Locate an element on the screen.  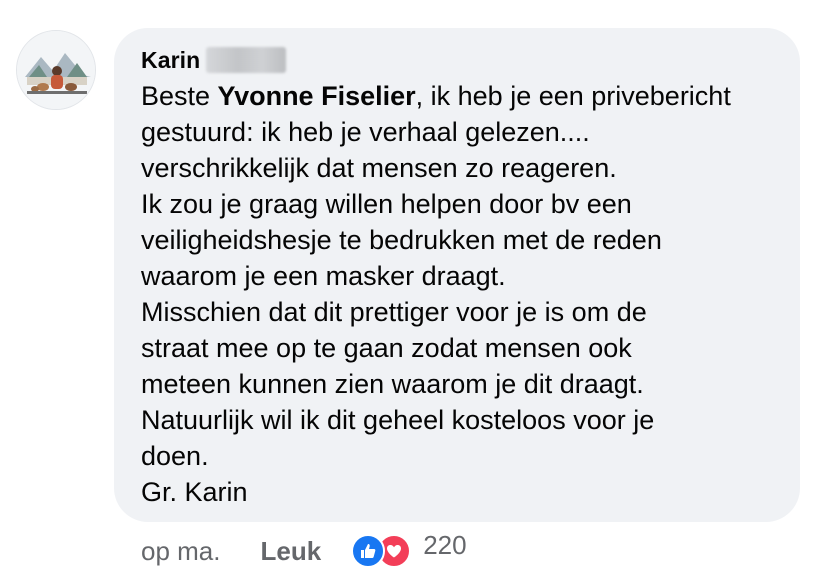
avatar is located at coordinates (56, 70).